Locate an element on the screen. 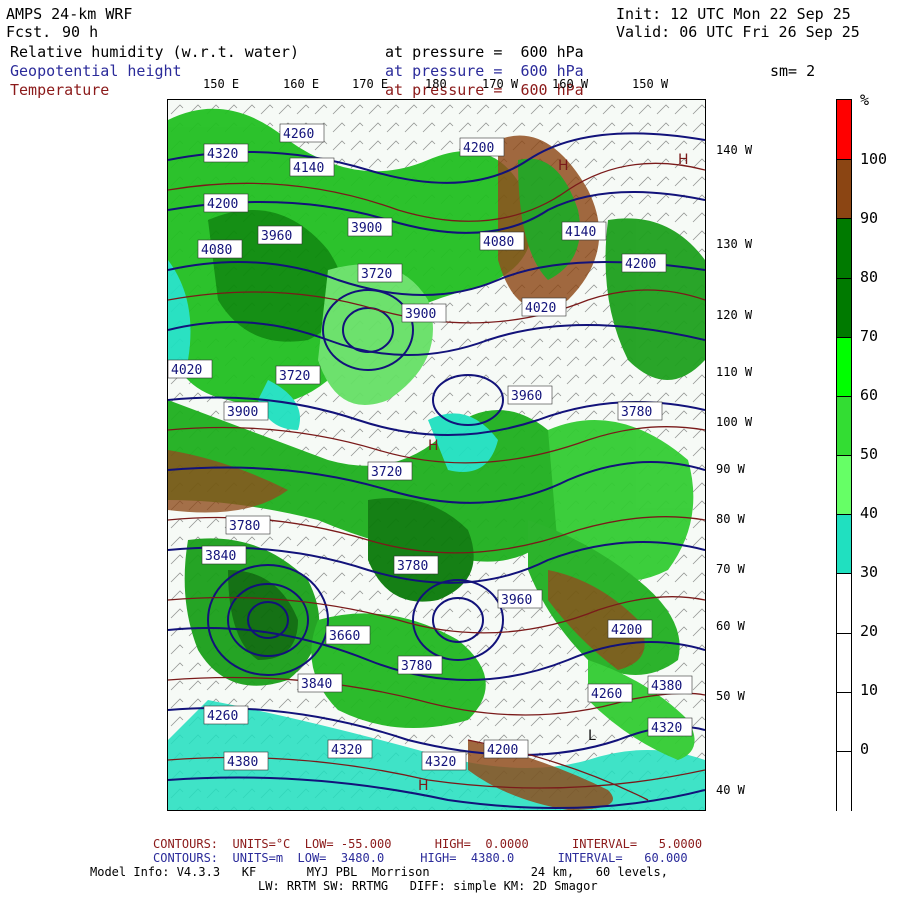 Image resolution: width=900 pixels, height=900 pixels. svg-text: 4080 is located at coordinates (216, 250).